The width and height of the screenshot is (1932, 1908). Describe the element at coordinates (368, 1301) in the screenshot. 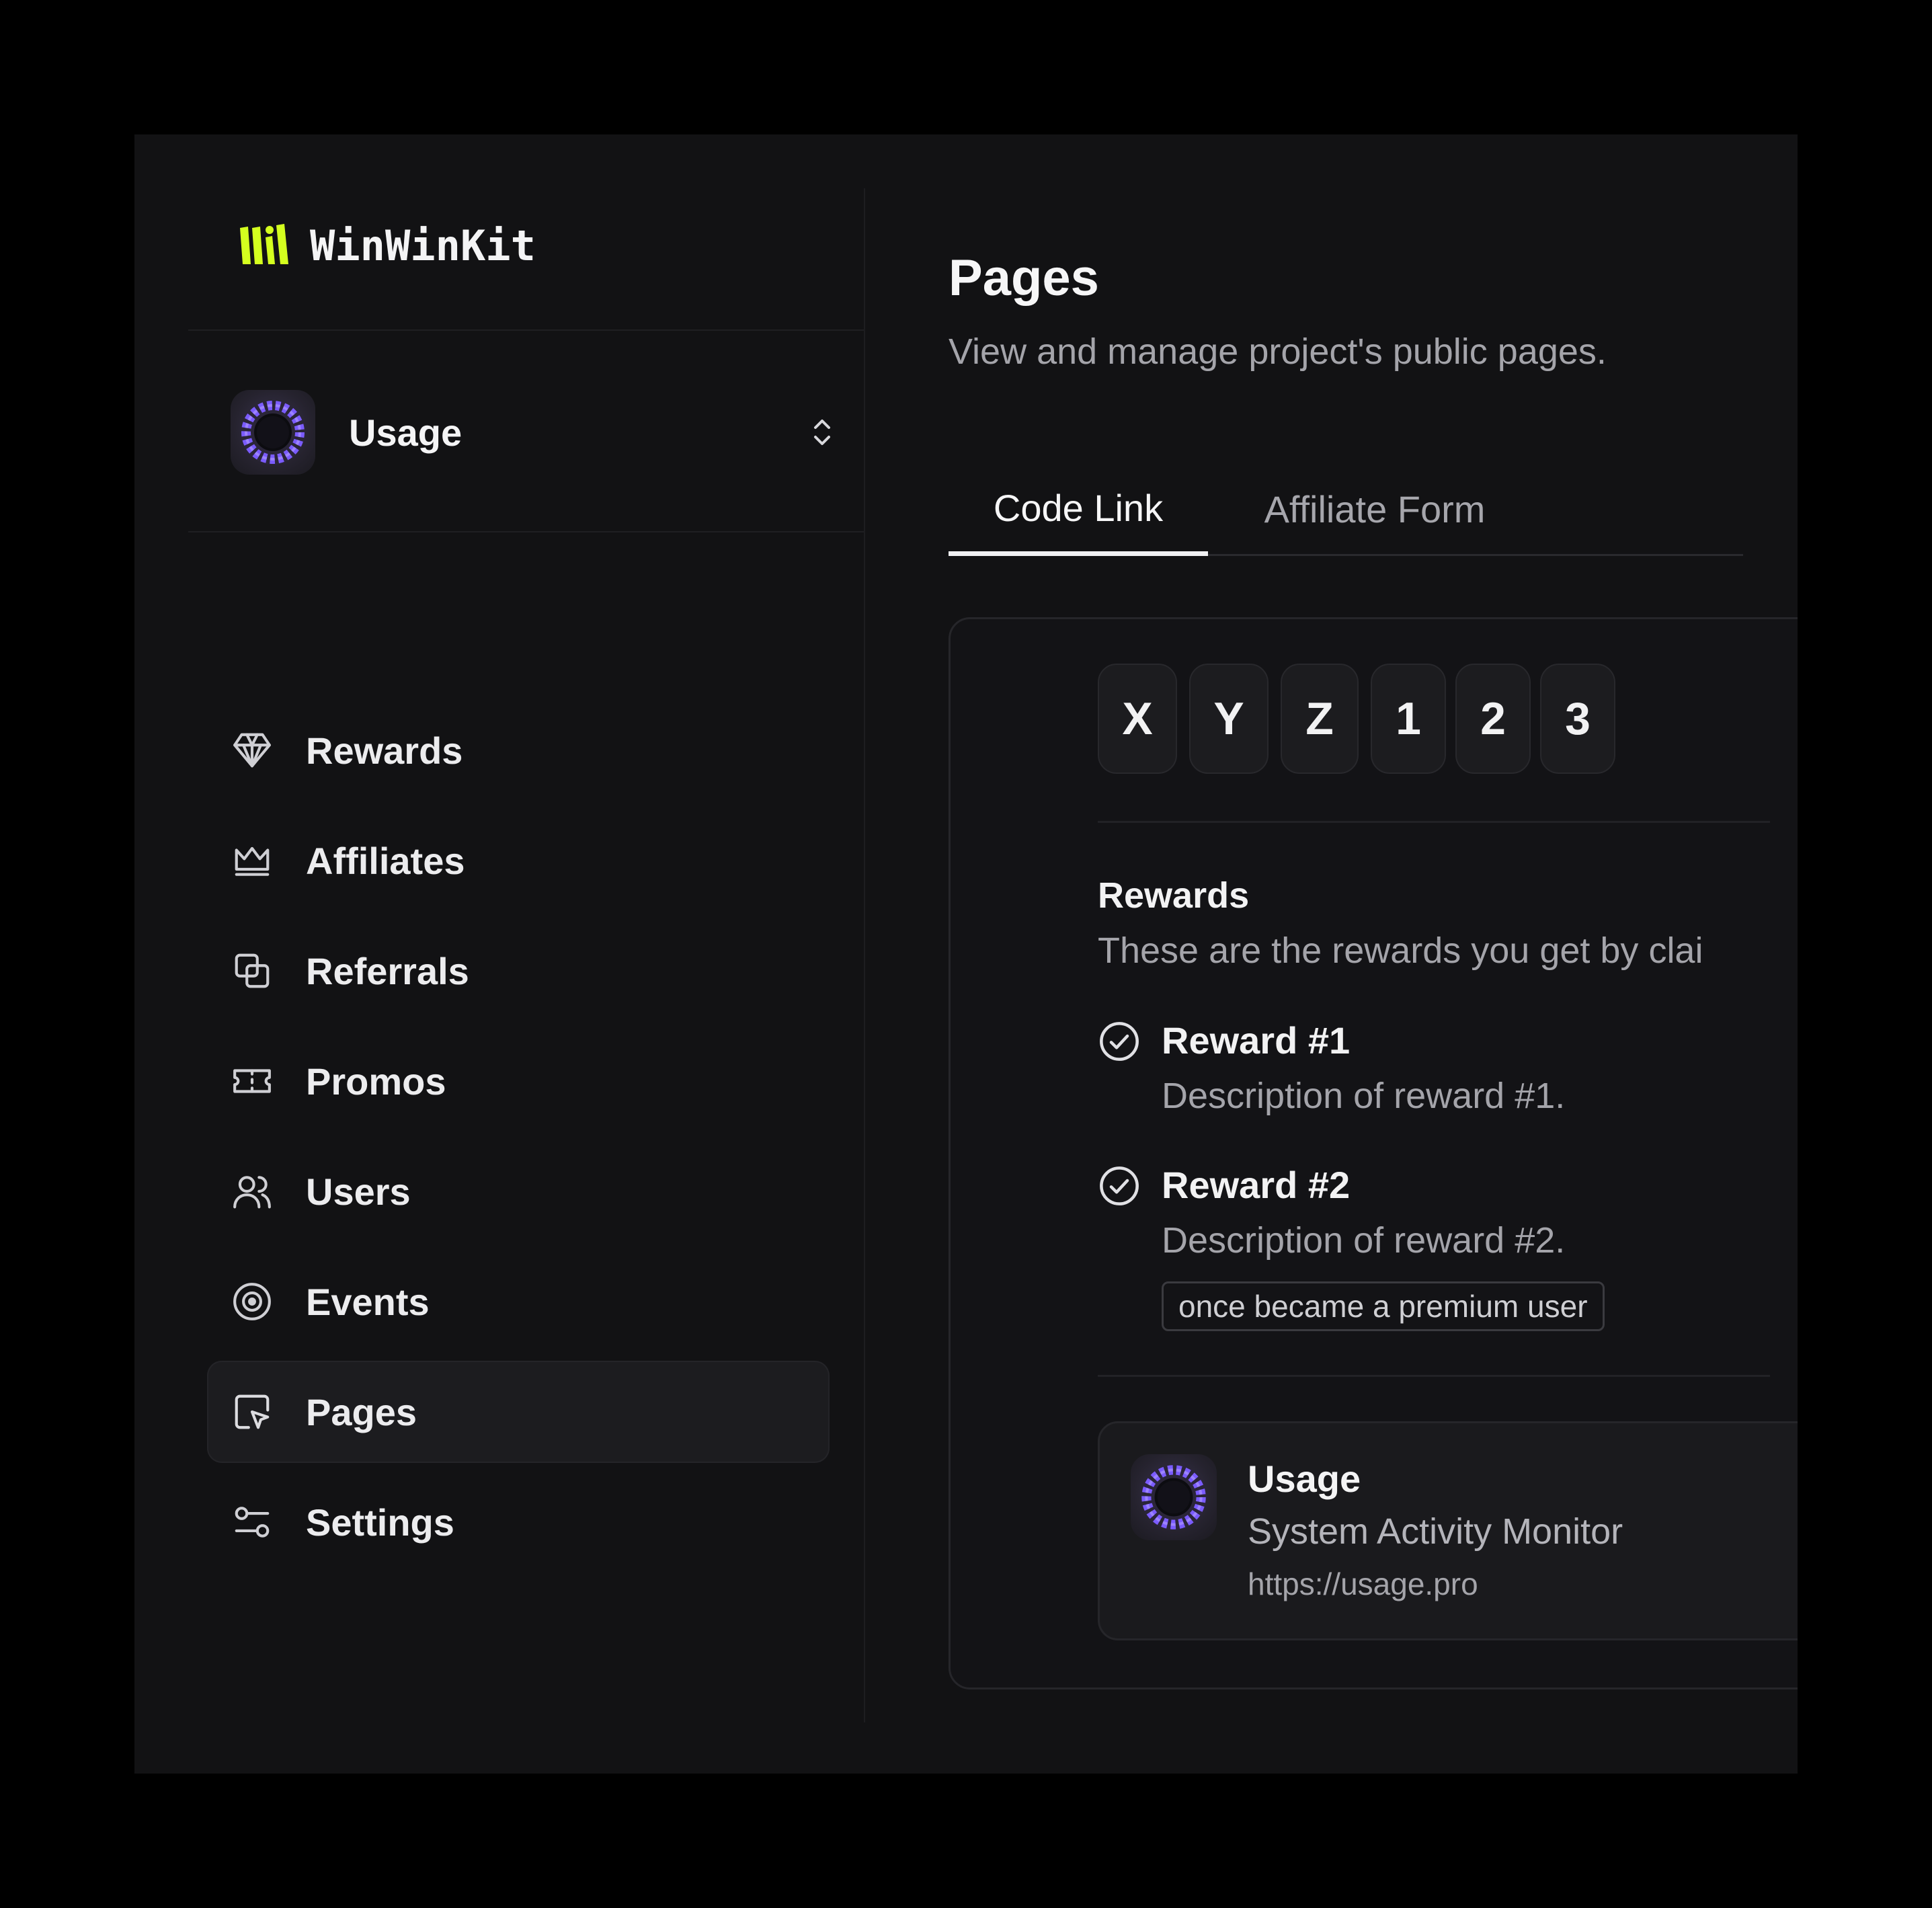

I see `sidebar-item-label: Events` at that location.